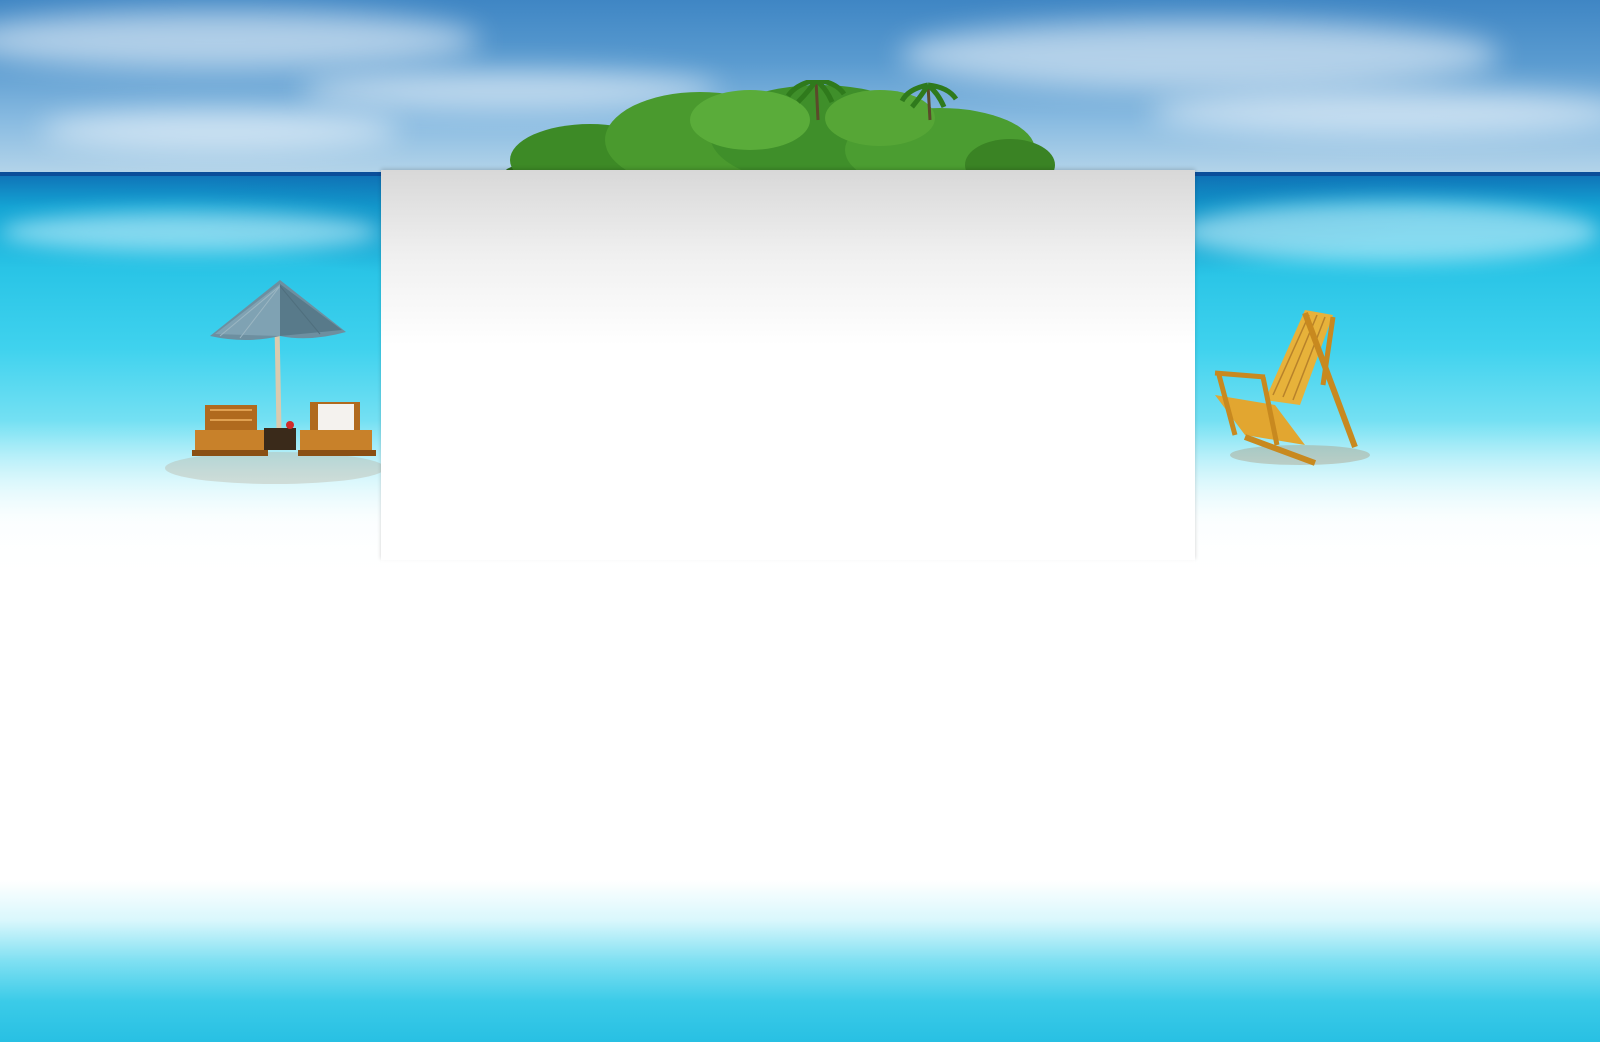  I want to click on tropical-island-icon, so click(780, 130).